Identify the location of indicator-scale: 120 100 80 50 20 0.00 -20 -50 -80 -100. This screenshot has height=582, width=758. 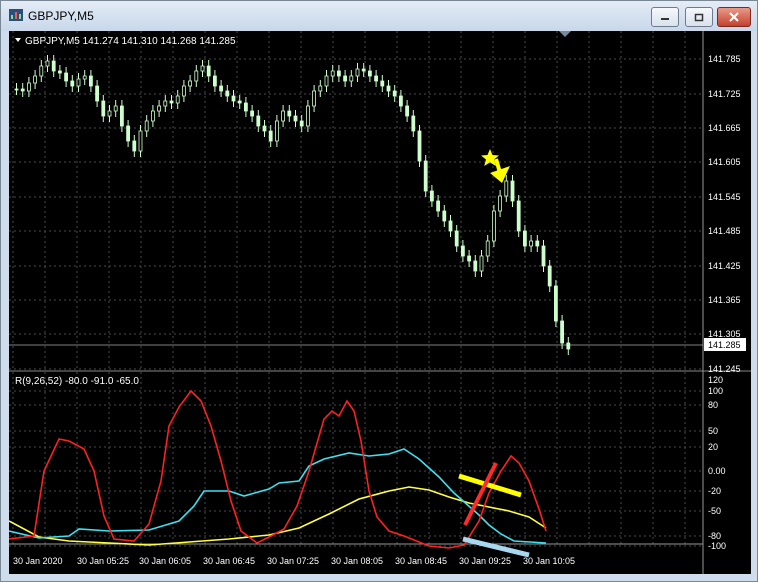
(717, 463).